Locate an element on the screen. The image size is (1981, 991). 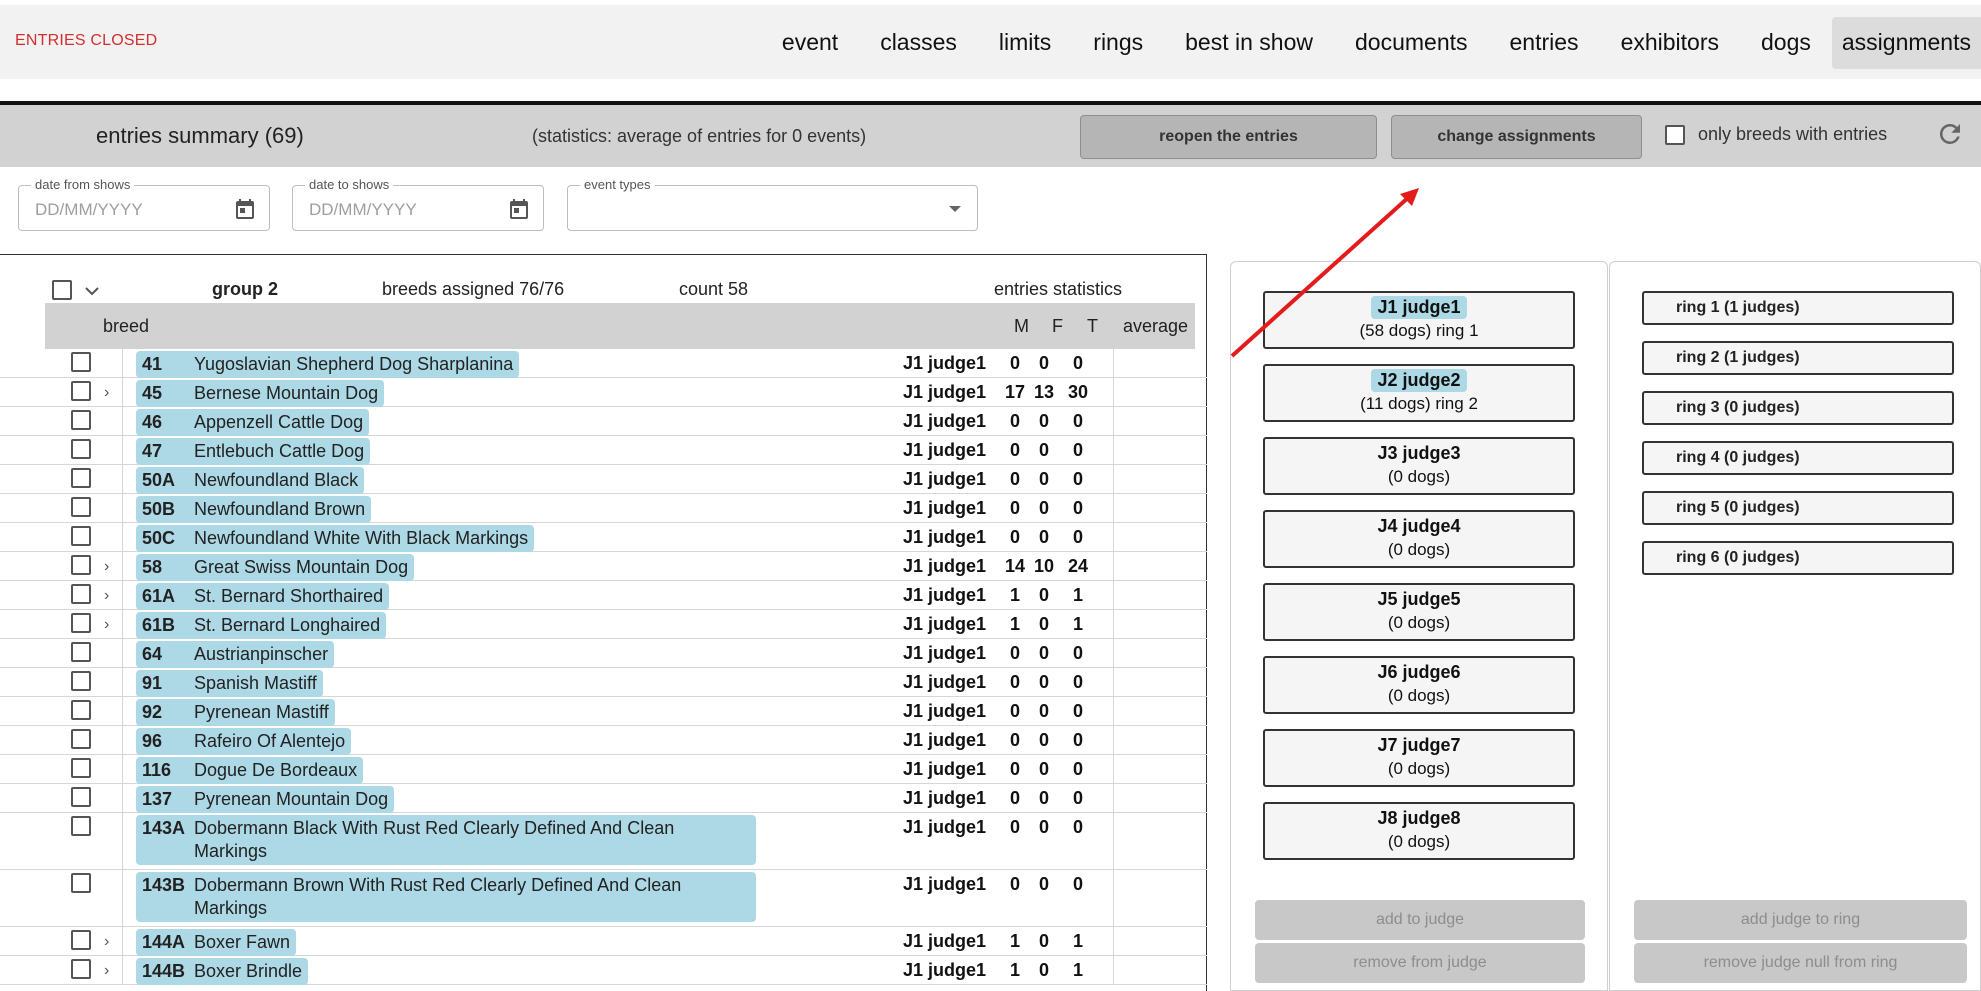
nav-best-in-show: best in show is located at coordinates (1249, 43).